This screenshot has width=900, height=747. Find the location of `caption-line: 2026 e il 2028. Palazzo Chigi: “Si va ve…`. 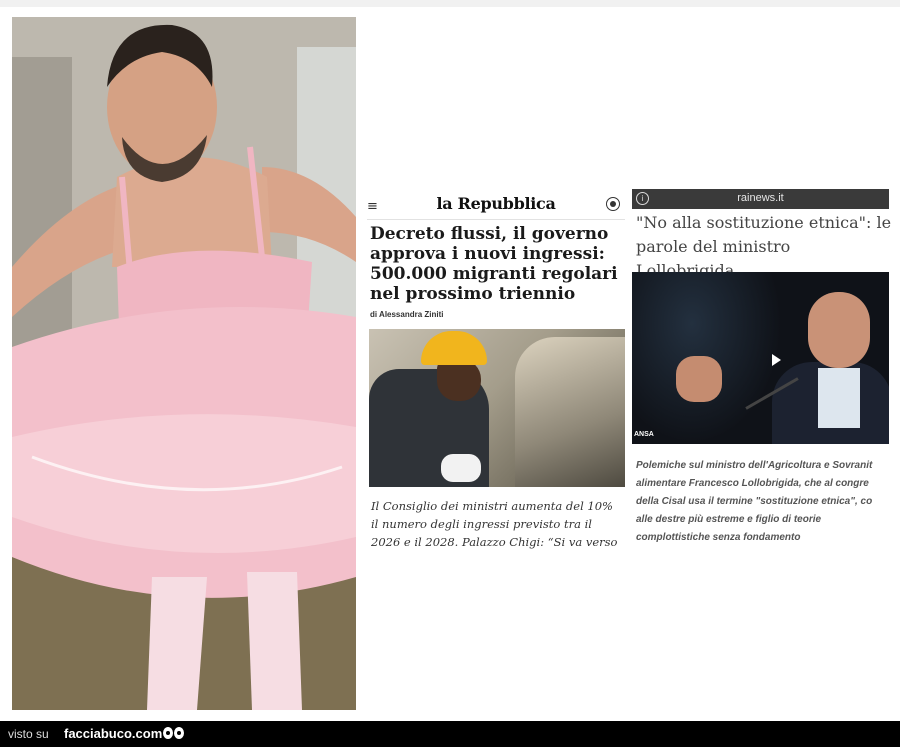

caption-line: 2026 e il 2028. Palazzo Chigi: “Si va ve… is located at coordinates (494, 542).